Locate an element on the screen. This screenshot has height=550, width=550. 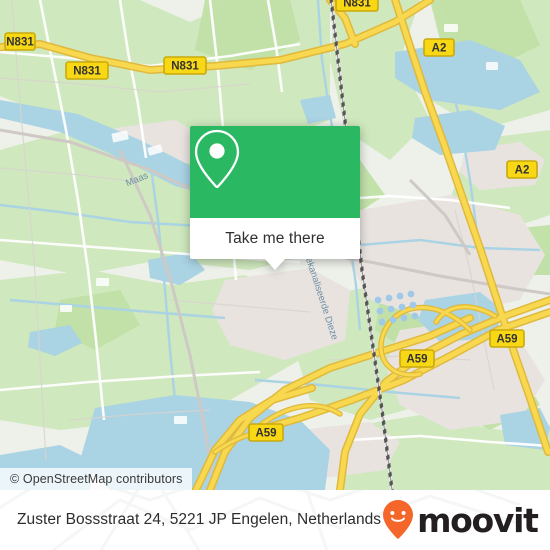
location-popup-card: Take me there is located at coordinates (275, 198).